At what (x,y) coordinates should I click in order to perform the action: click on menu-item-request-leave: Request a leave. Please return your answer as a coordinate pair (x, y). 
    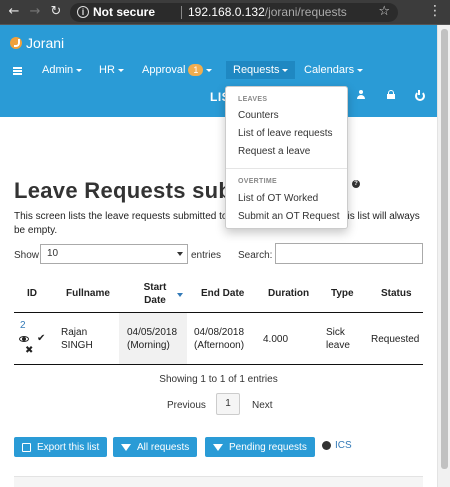
    Looking at the image, I should click on (274, 151).